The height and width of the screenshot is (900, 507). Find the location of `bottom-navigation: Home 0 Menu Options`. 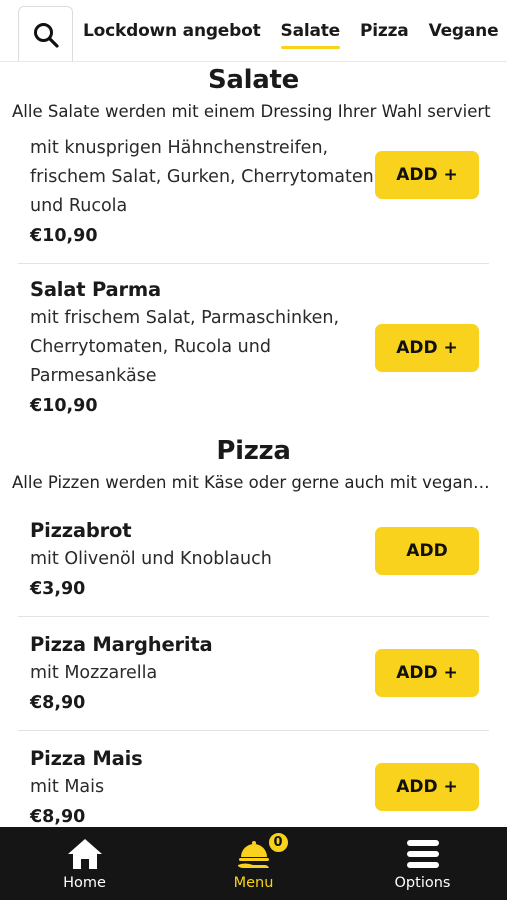

bottom-navigation: Home 0 Menu Options is located at coordinates (253, 863).